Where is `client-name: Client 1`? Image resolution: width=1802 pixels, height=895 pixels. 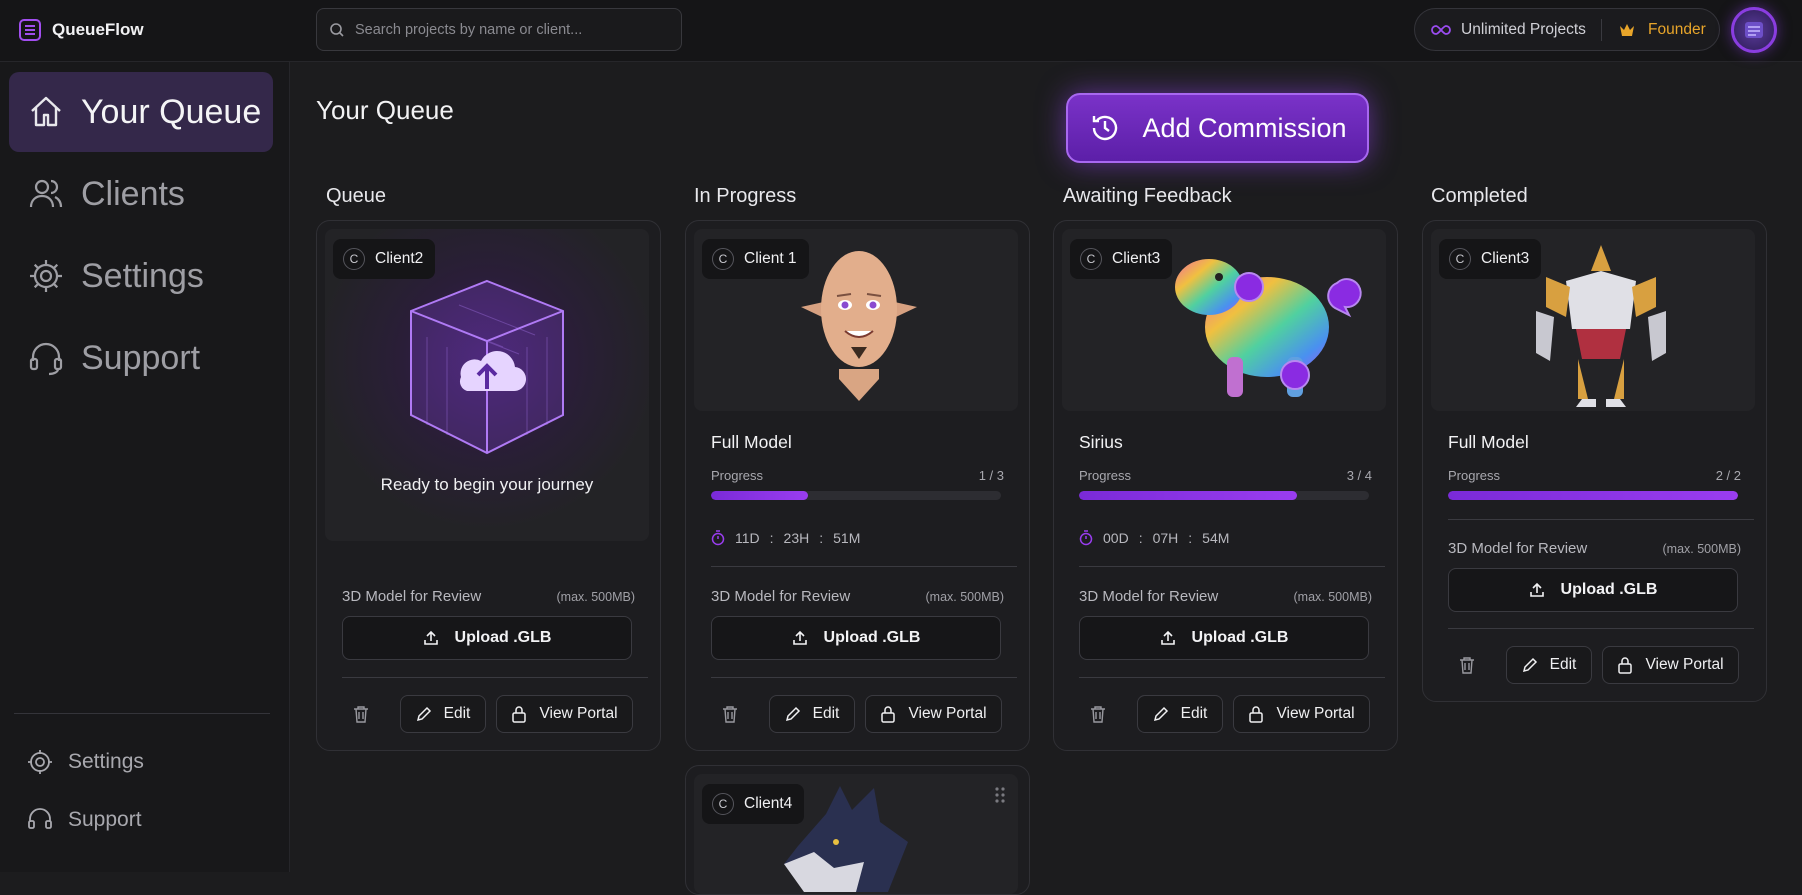
client-name: Client 1 is located at coordinates (770, 258).